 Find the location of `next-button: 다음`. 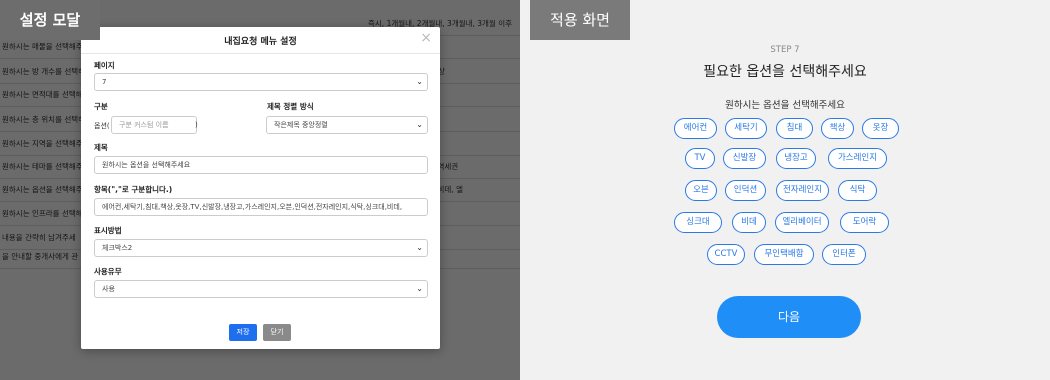

next-button: 다음 is located at coordinates (789, 317).